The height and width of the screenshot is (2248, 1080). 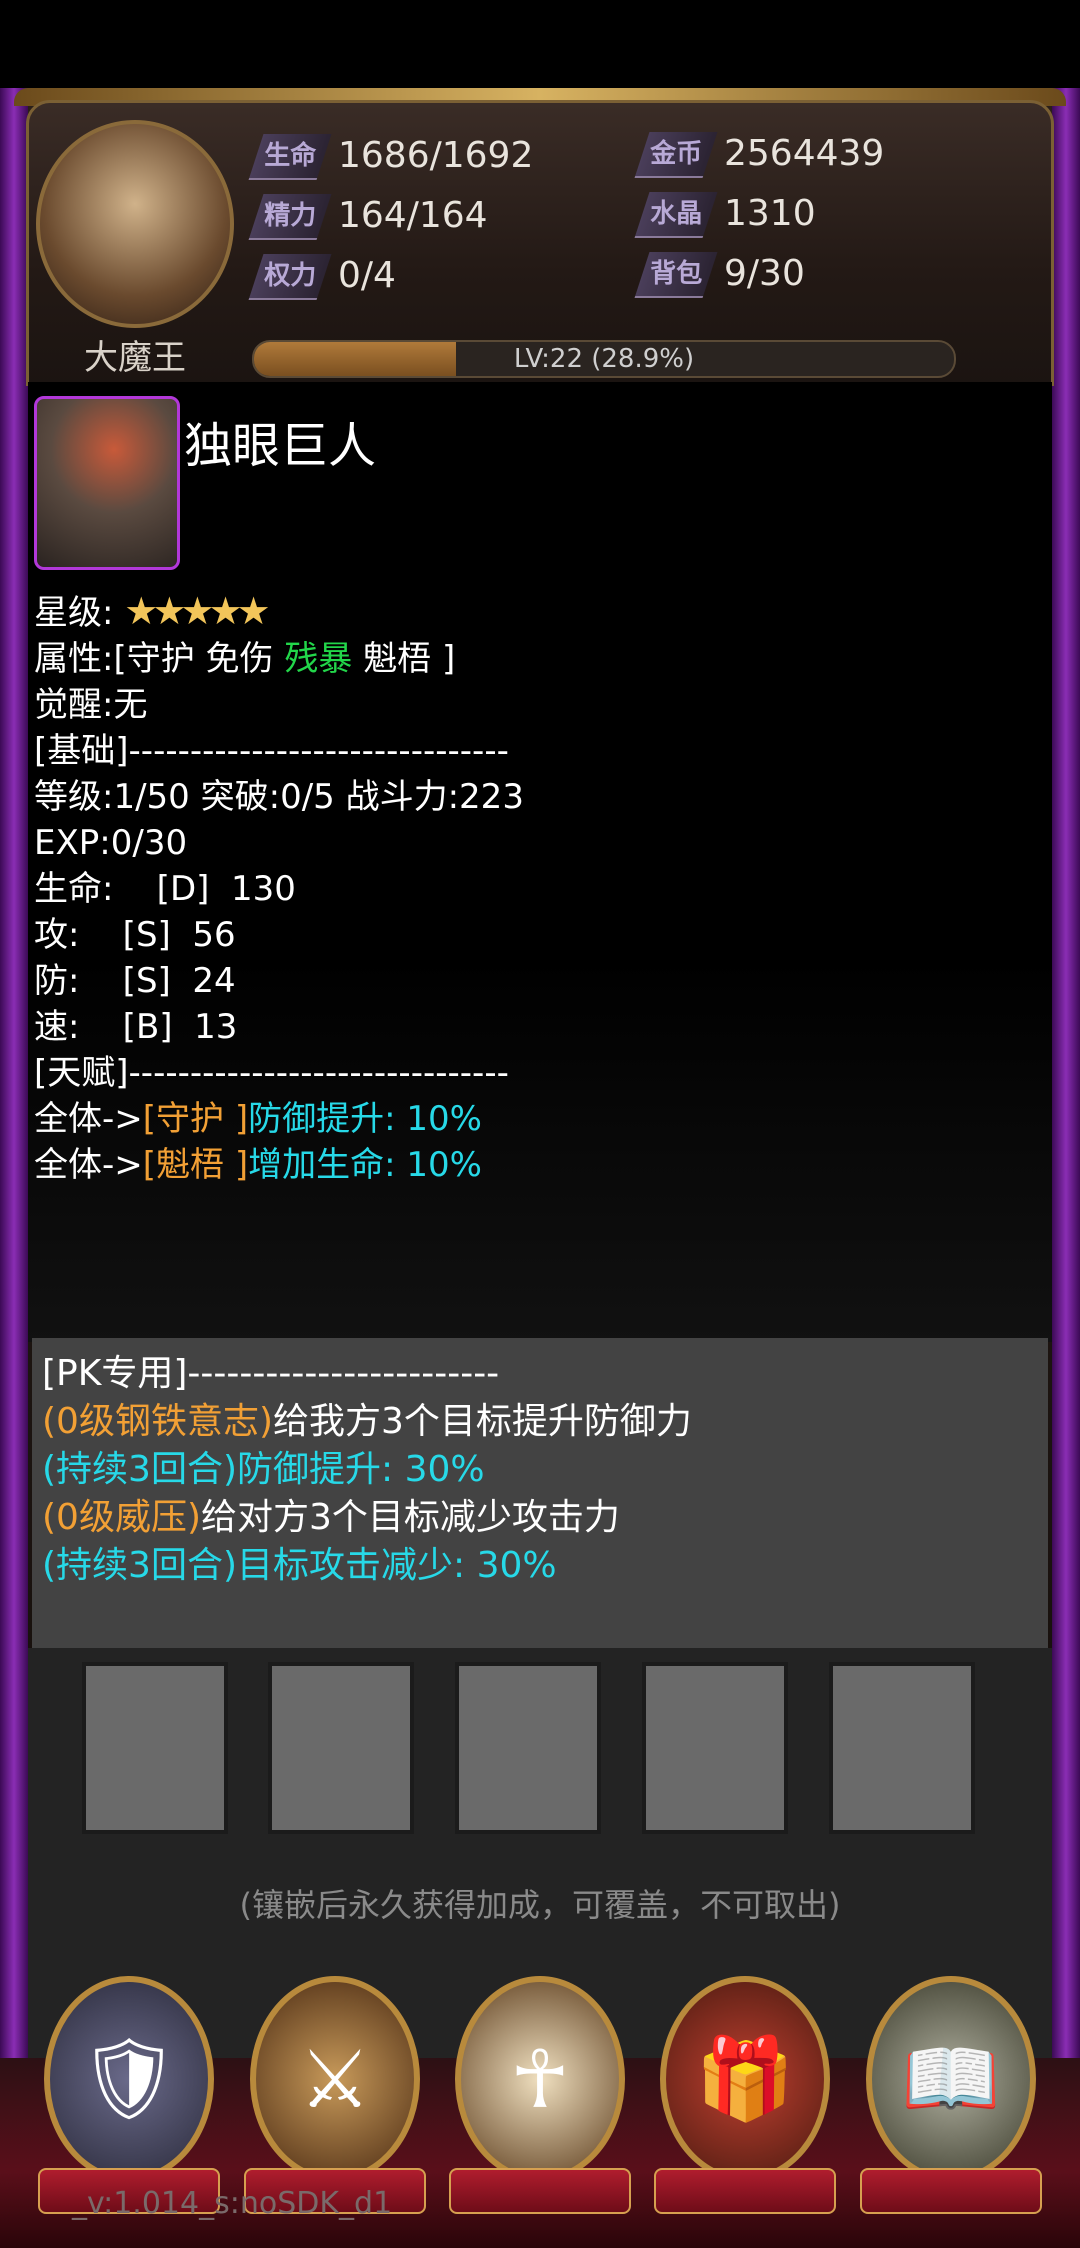 I want to click on version-text: _v:1.014_s:noSDK_d1, so click(x=232, y=2203).